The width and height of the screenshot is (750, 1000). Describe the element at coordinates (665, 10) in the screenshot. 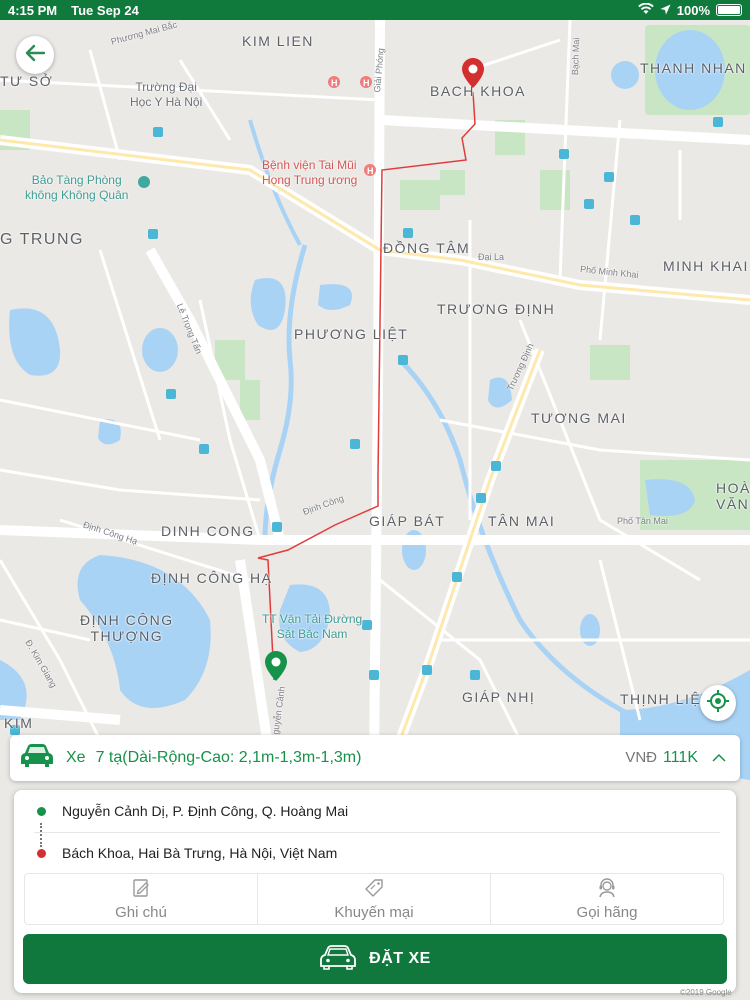

I see `location-arrow-icon` at that location.